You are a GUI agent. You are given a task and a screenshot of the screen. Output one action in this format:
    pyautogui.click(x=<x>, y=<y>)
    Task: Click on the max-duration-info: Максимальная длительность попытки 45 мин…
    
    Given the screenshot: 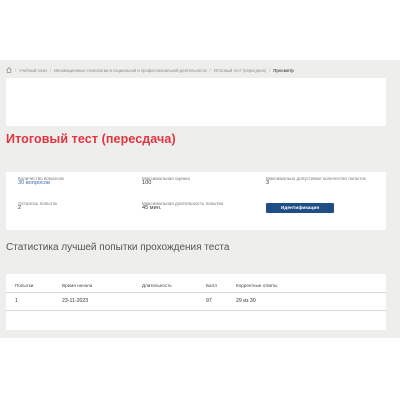 What is the action you would take?
    pyautogui.click(x=182, y=206)
    